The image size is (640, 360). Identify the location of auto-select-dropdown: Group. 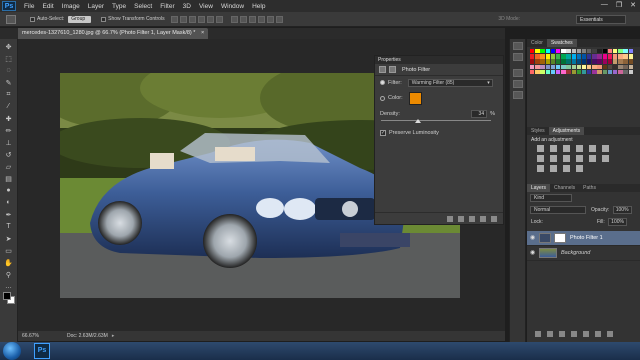
(80, 19).